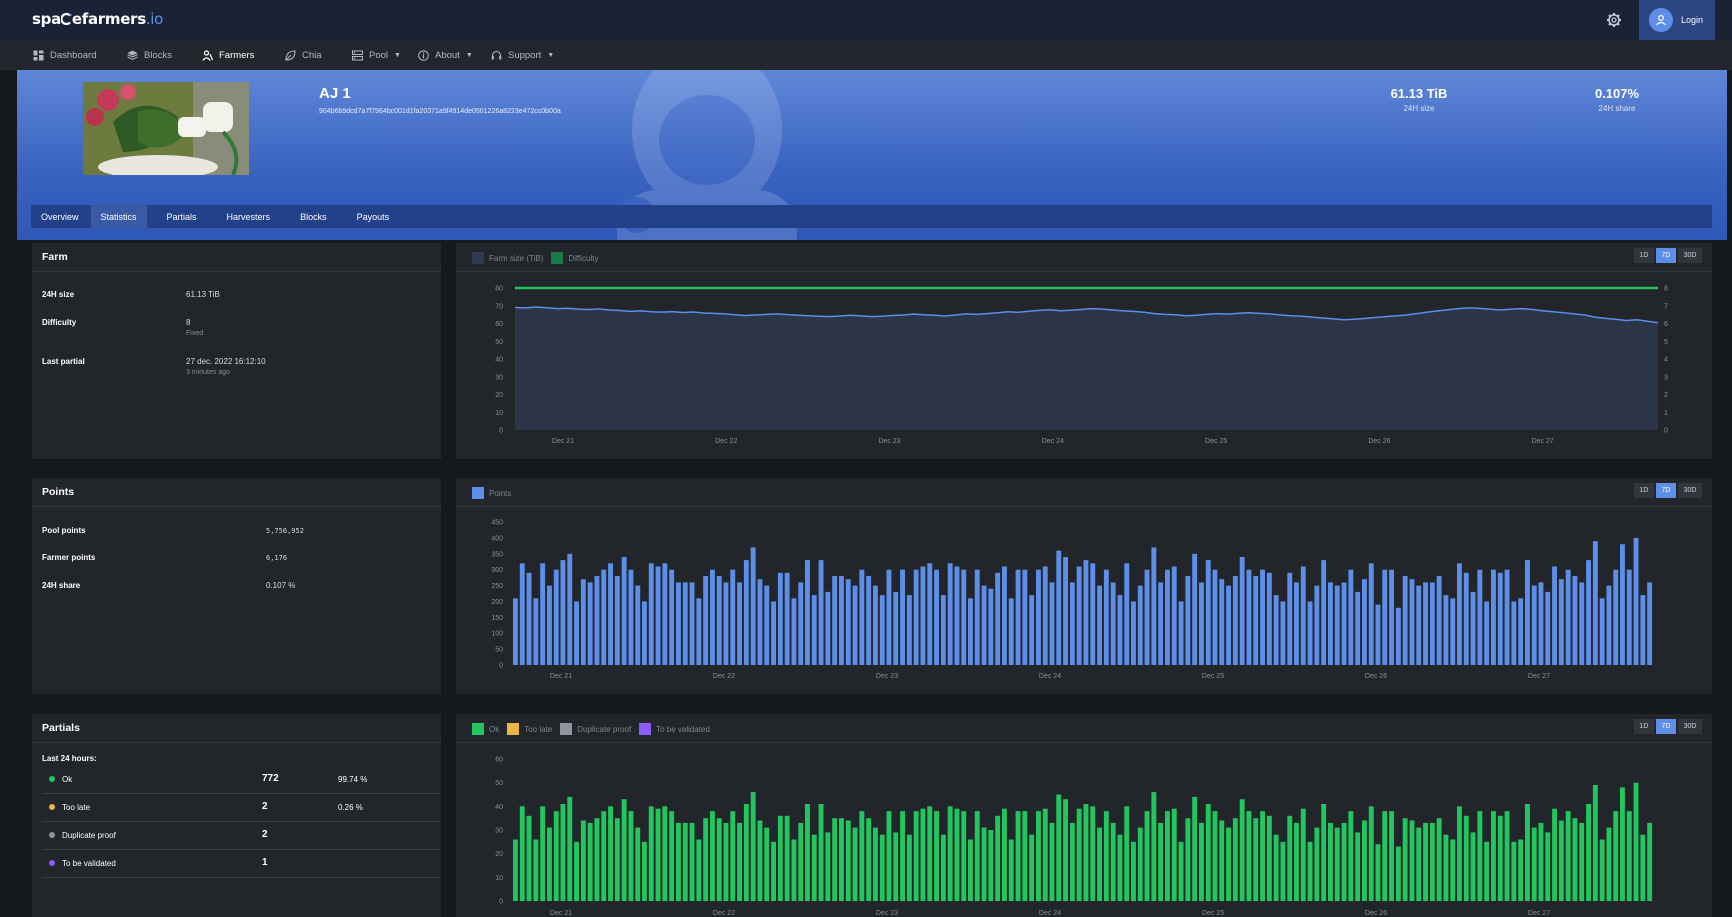 The width and height of the screenshot is (1732, 917). I want to click on points-title: Points, so click(58, 492).